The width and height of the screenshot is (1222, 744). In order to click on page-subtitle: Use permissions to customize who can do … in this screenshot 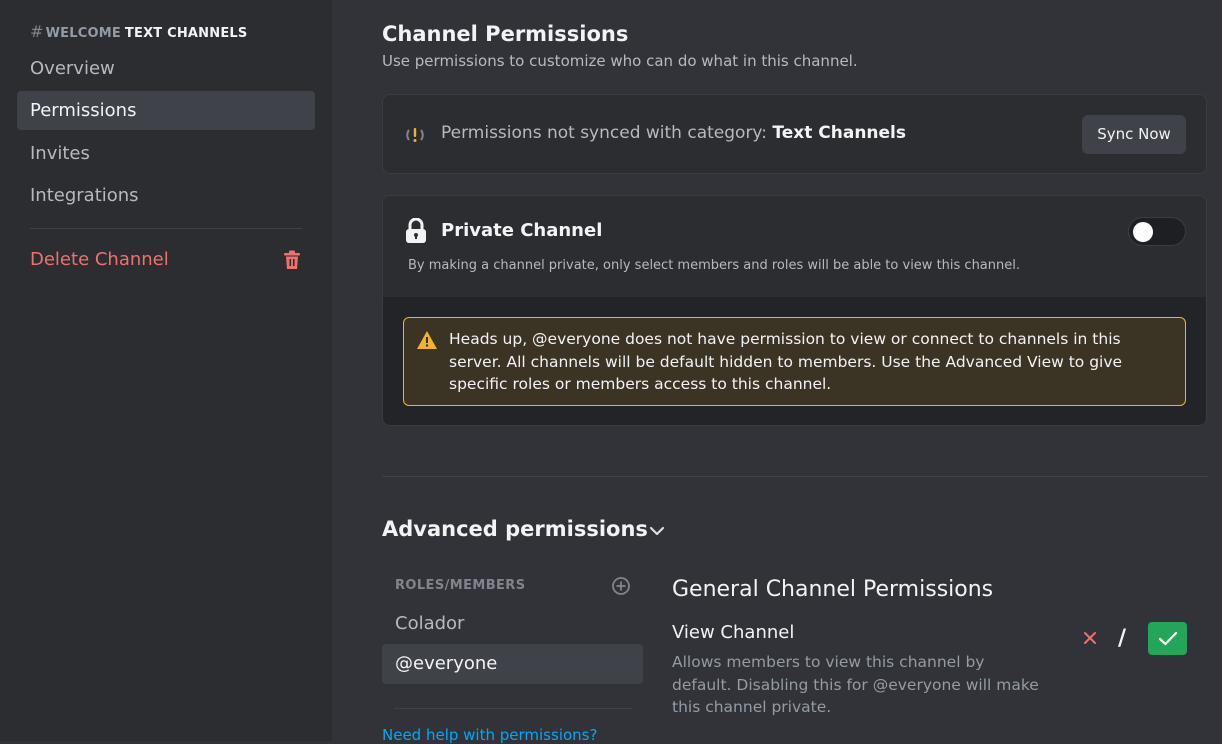, I will do `click(620, 61)`.